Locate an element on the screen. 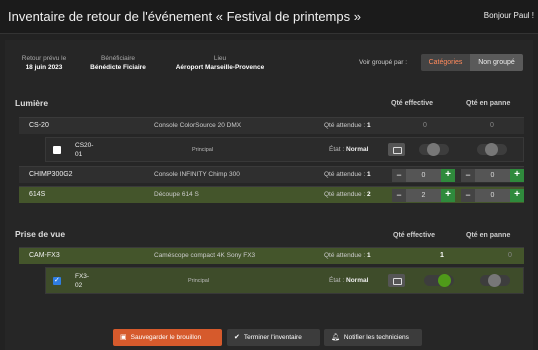 This screenshot has height=350, width=538. return-date-label: Retour prévu le is located at coordinates (44, 58).